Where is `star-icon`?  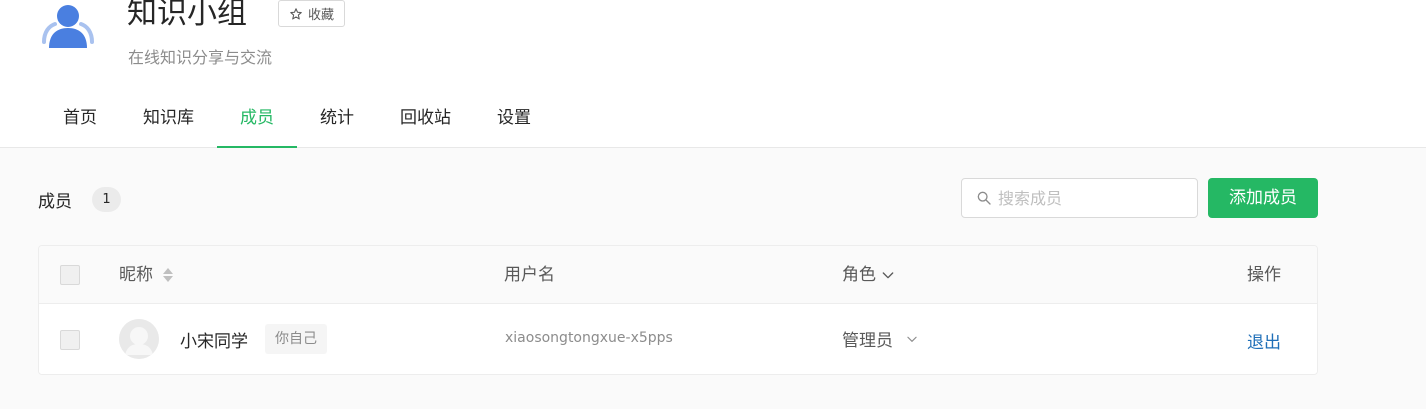
star-icon is located at coordinates (296, 13).